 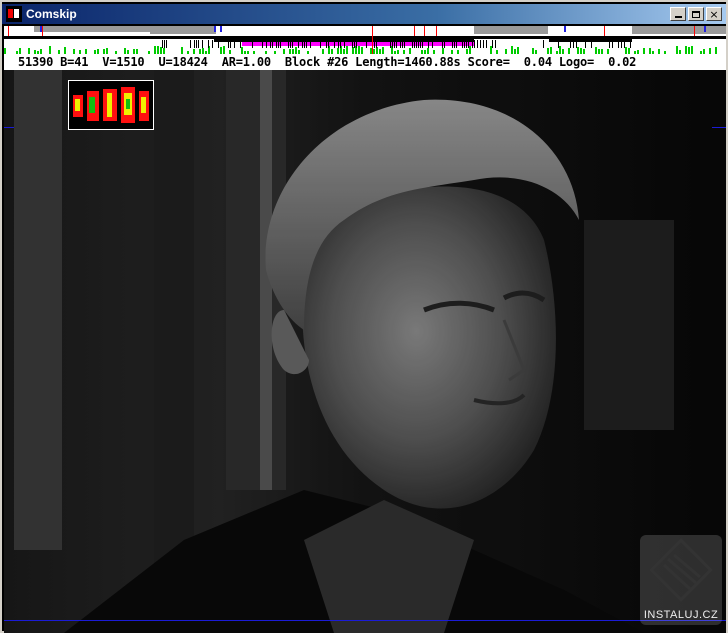 I want to click on logo-mask-icon, so click(x=111, y=105).